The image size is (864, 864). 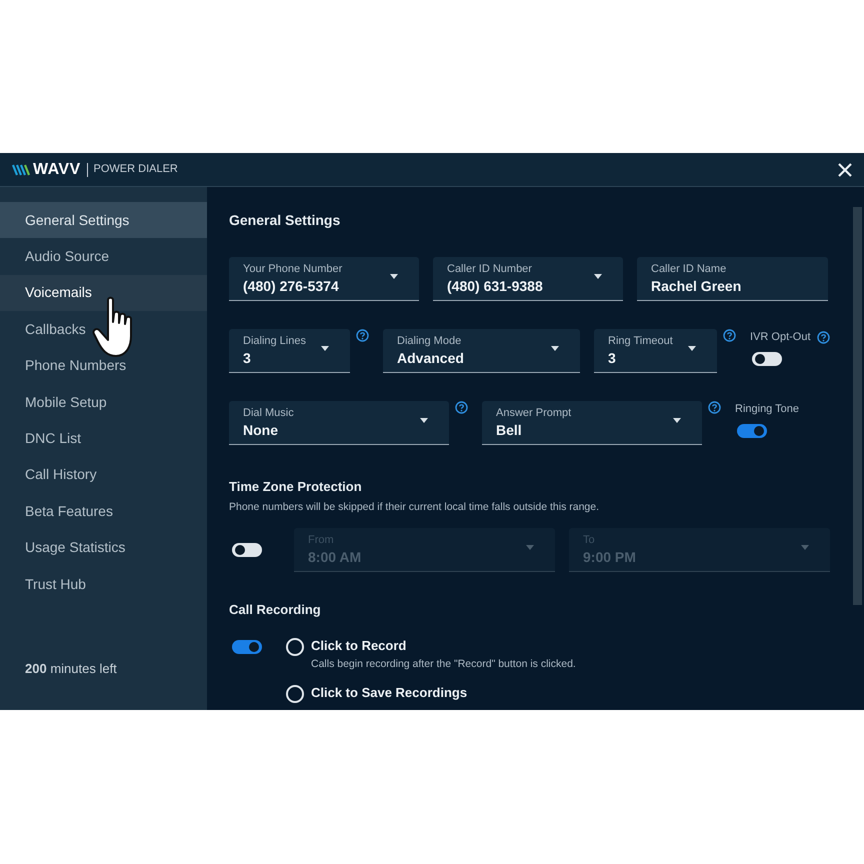 I want to click on dropdown-field: Your Phone Number (480) 276-5374, so click(x=324, y=279).